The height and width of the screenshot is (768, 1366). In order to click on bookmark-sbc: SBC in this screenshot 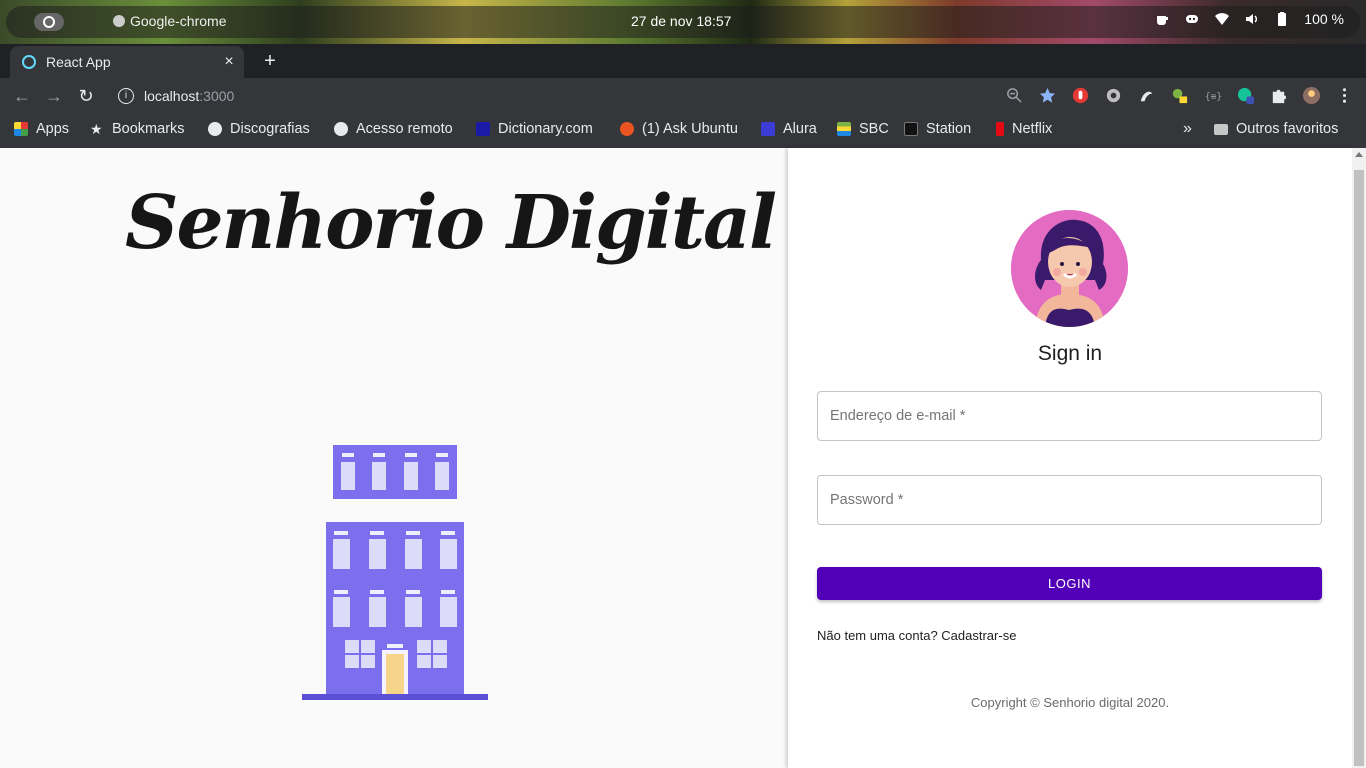, I will do `click(863, 129)`.